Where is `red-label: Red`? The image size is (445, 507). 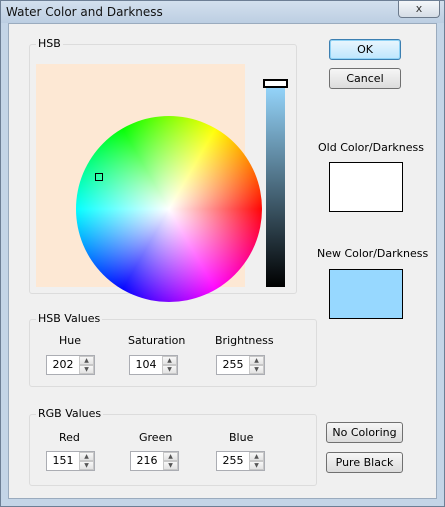 red-label: Red is located at coordinates (69, 437).